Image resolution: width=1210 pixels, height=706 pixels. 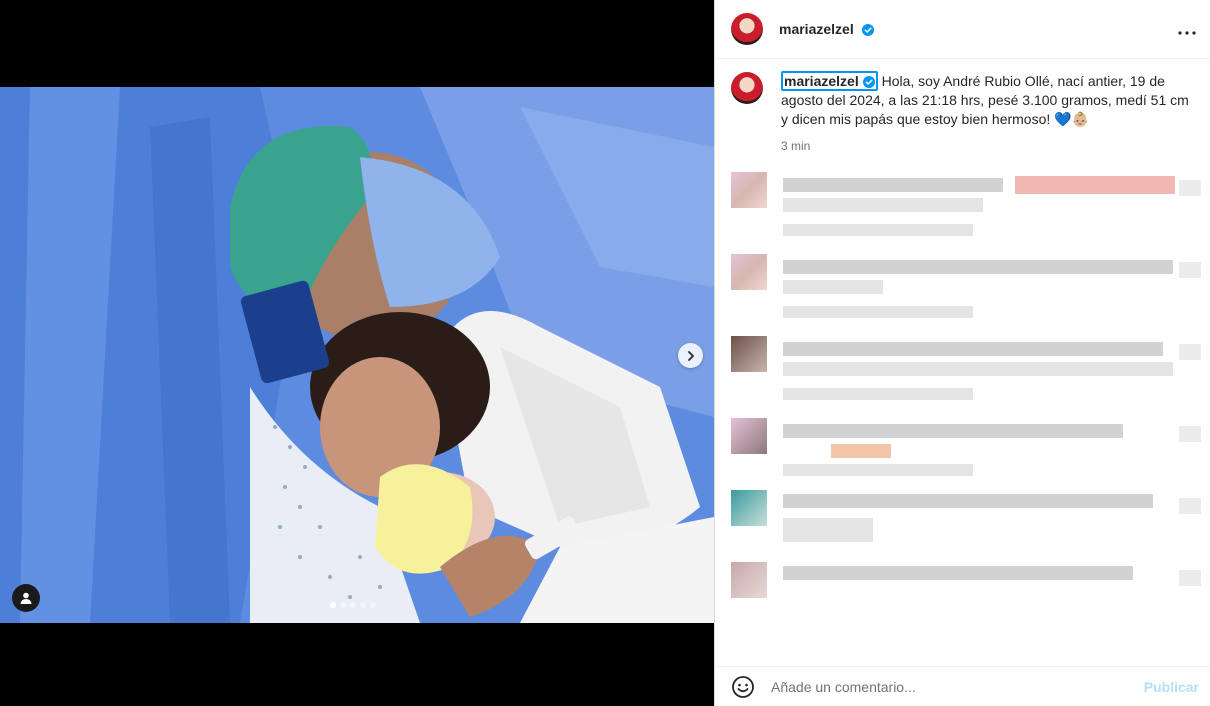 I want to click on caption-author-avatar, so click(x=747, y=88).